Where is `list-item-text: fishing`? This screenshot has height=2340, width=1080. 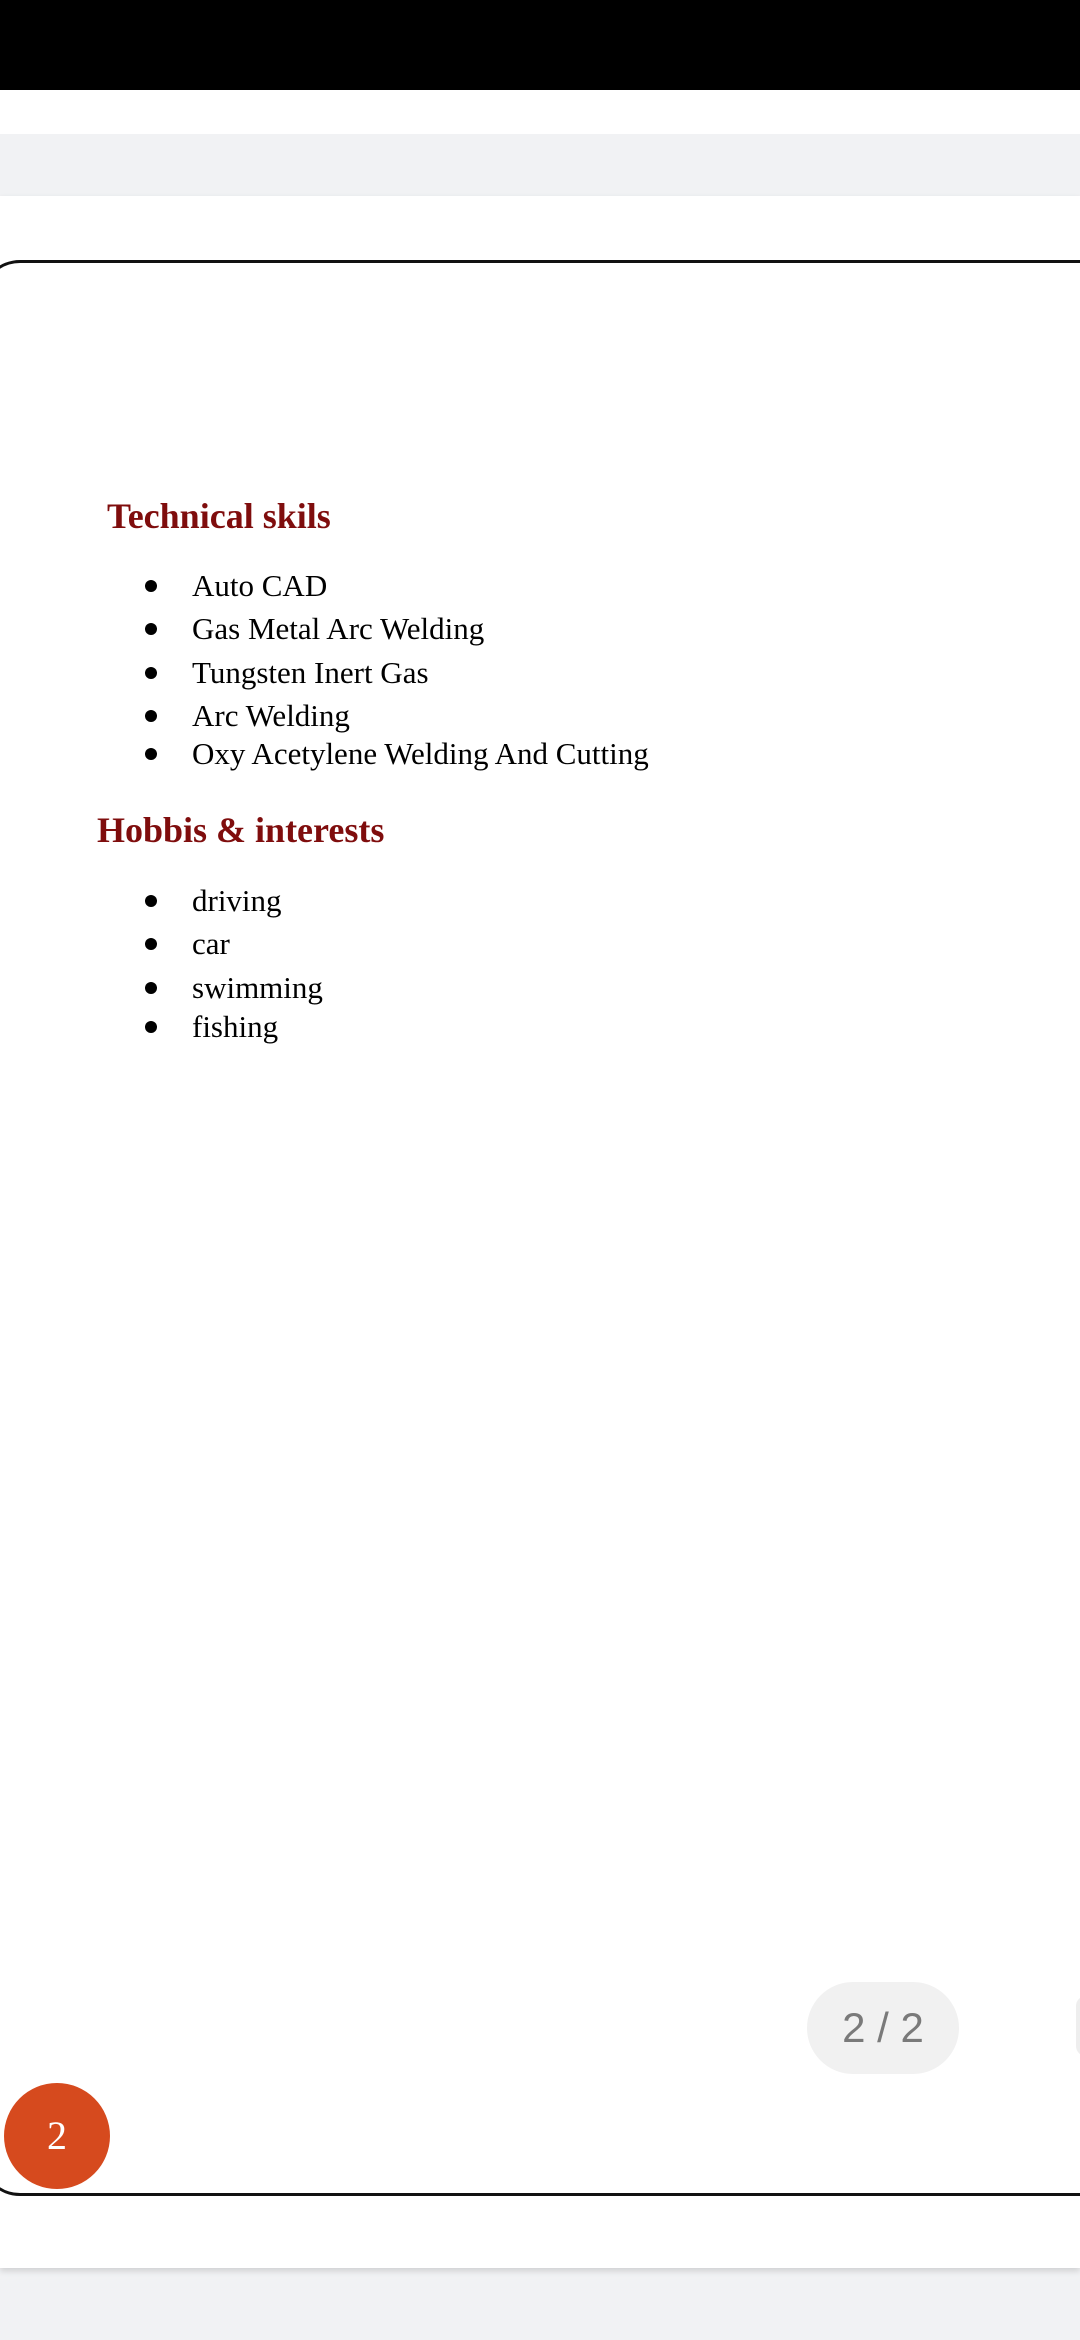 list-item-text: fishing is located at coordinates (235, 1026).